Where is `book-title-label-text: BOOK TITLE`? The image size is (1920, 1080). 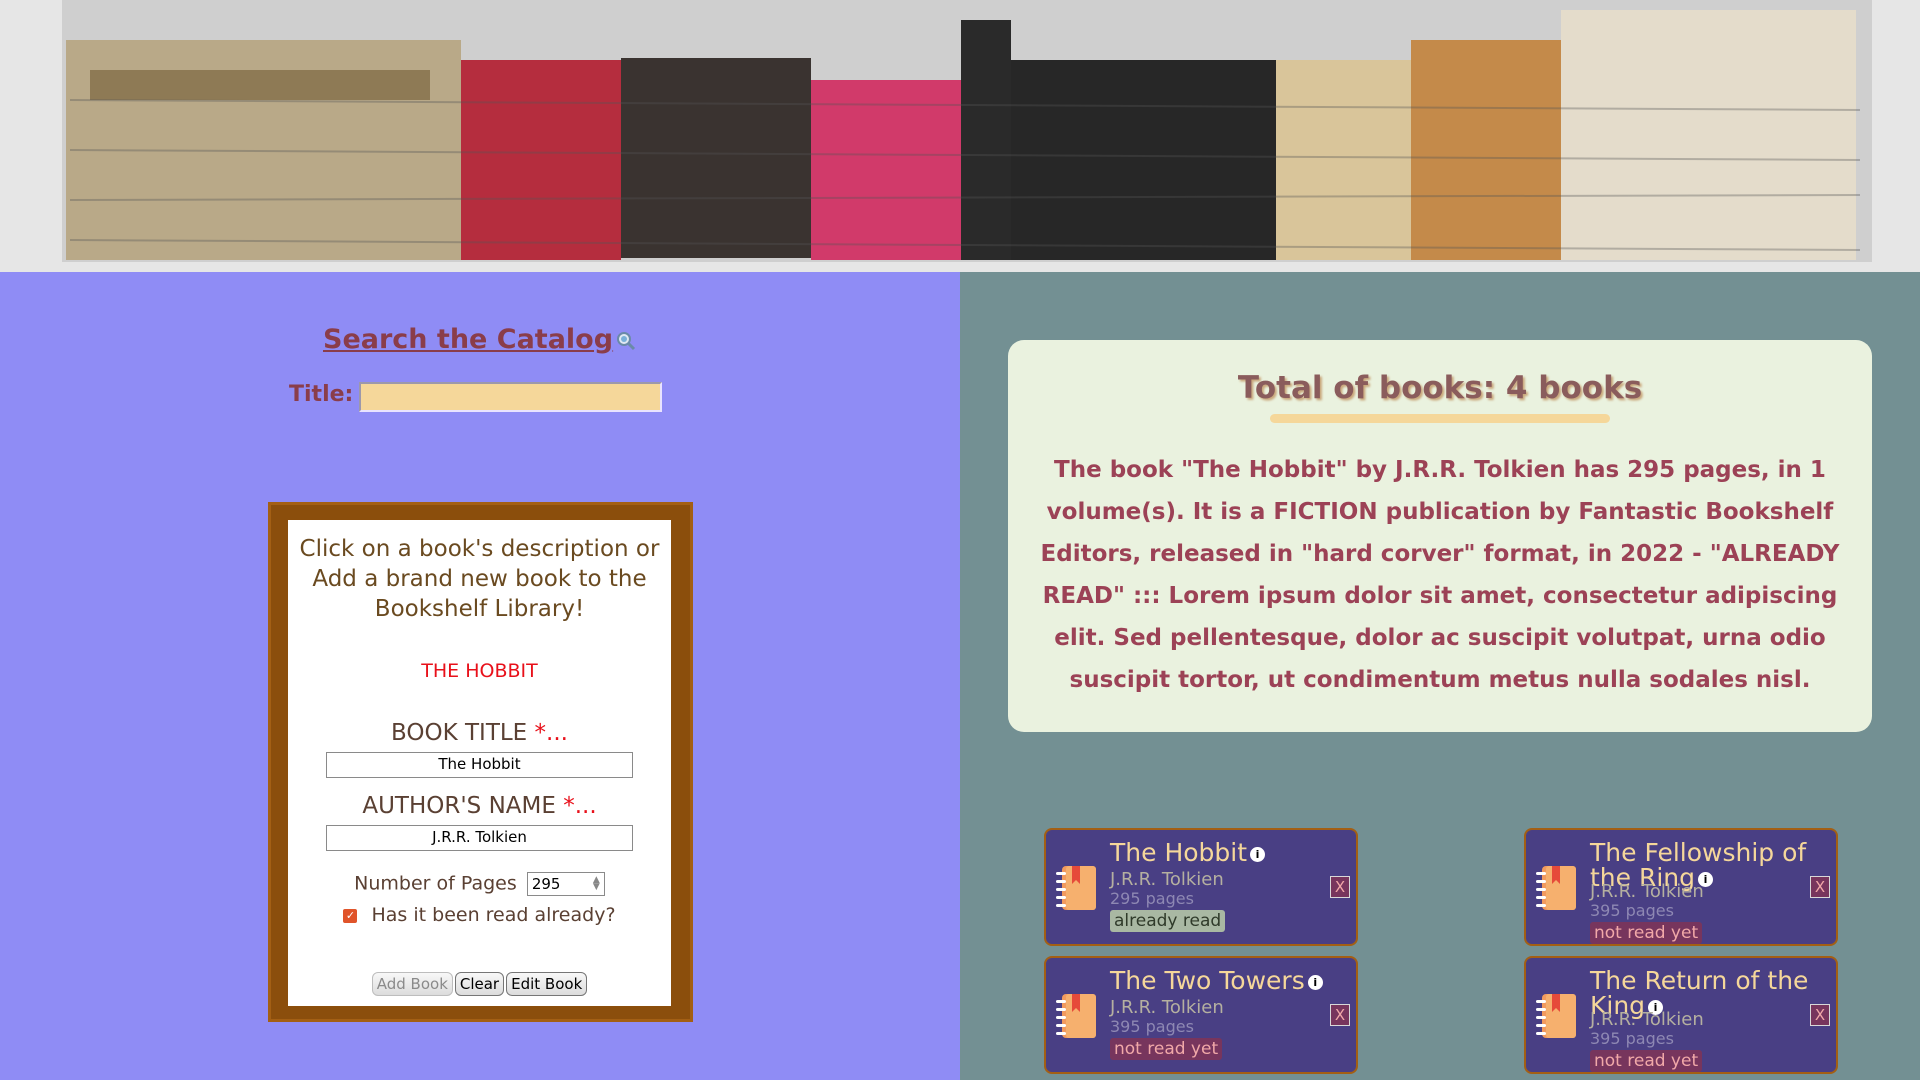
book-title-label-text: BOOK TITLE is located at coordinates (459, 733).